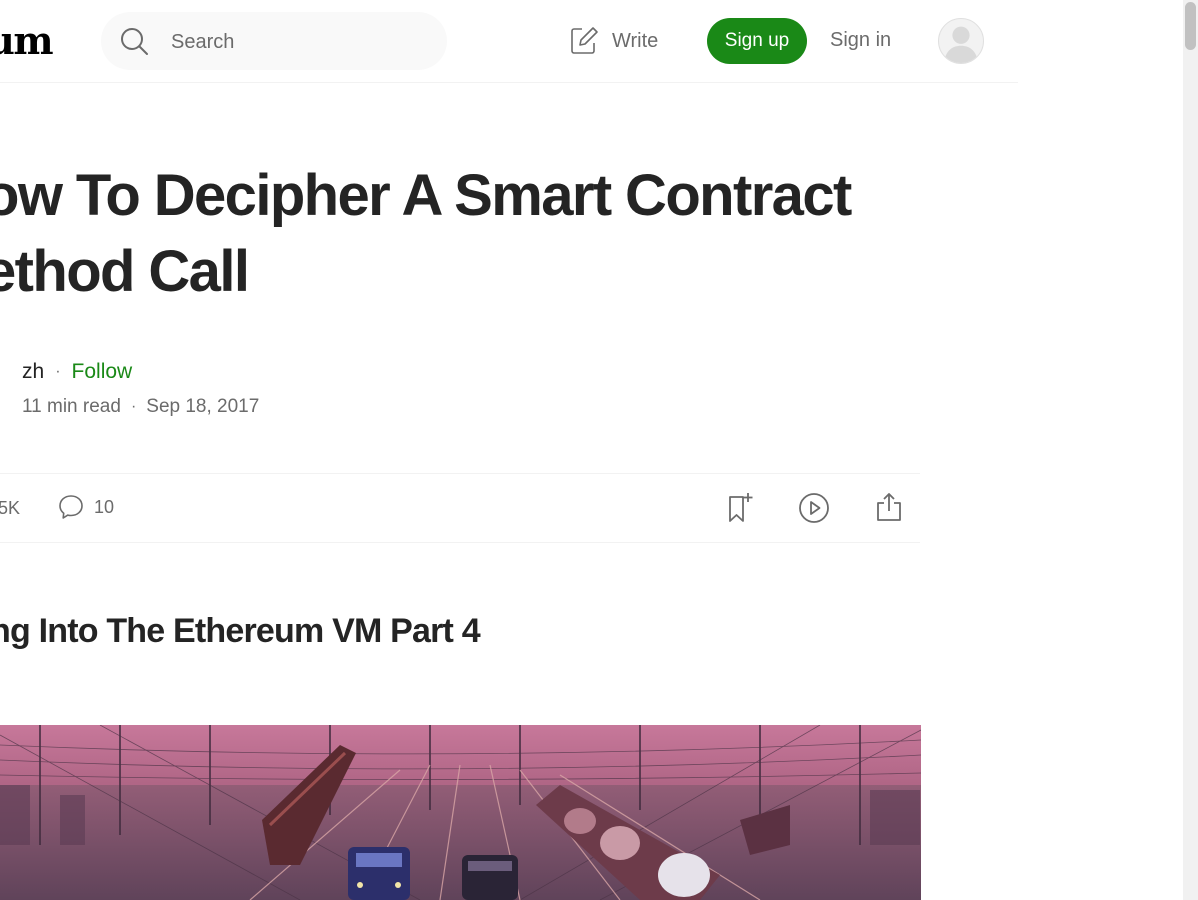 The height and width of the screenshot is (900, 1198). I want to click on search-box, so click(274, 41).